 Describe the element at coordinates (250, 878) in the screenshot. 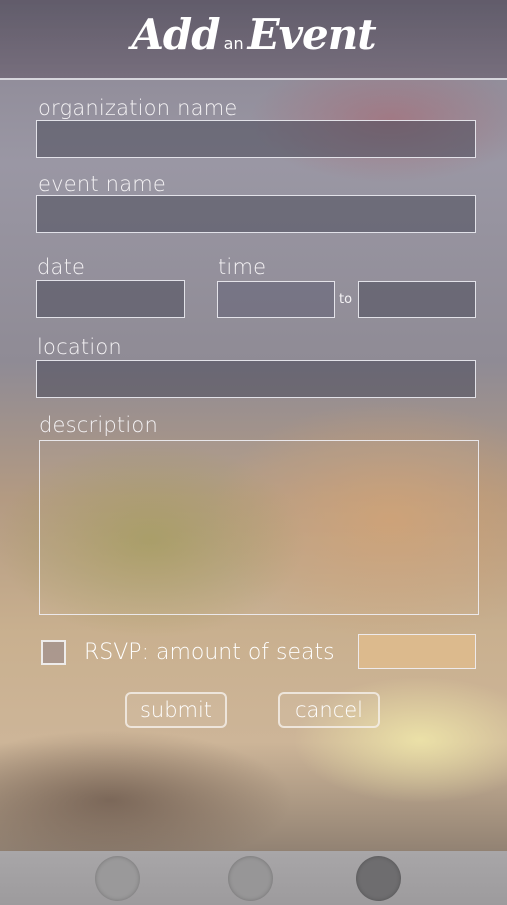

I see `tab-2-circle-icon` at that location.